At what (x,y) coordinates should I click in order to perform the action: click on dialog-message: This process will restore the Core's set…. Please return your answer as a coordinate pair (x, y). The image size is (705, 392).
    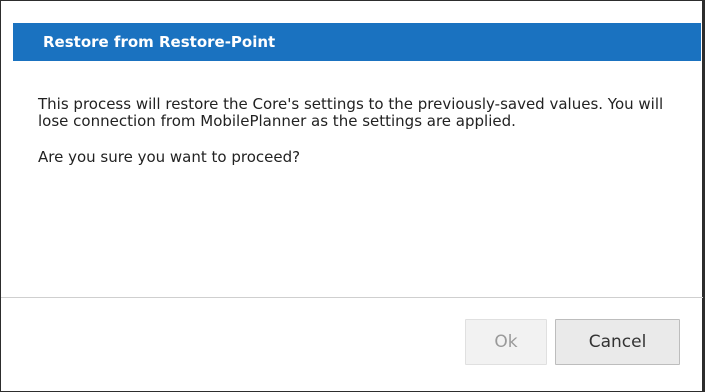
    Looking at the image, I should click on (351, 112).